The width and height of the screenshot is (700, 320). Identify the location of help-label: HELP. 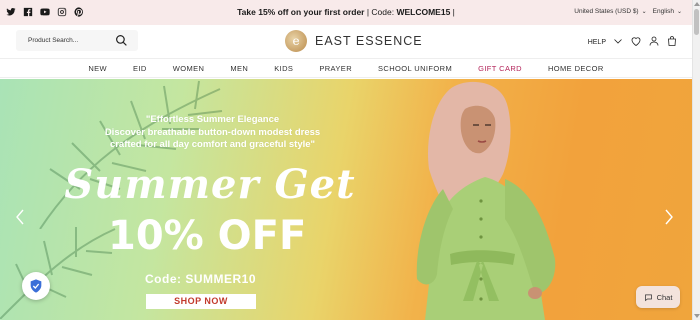
(596, 42).